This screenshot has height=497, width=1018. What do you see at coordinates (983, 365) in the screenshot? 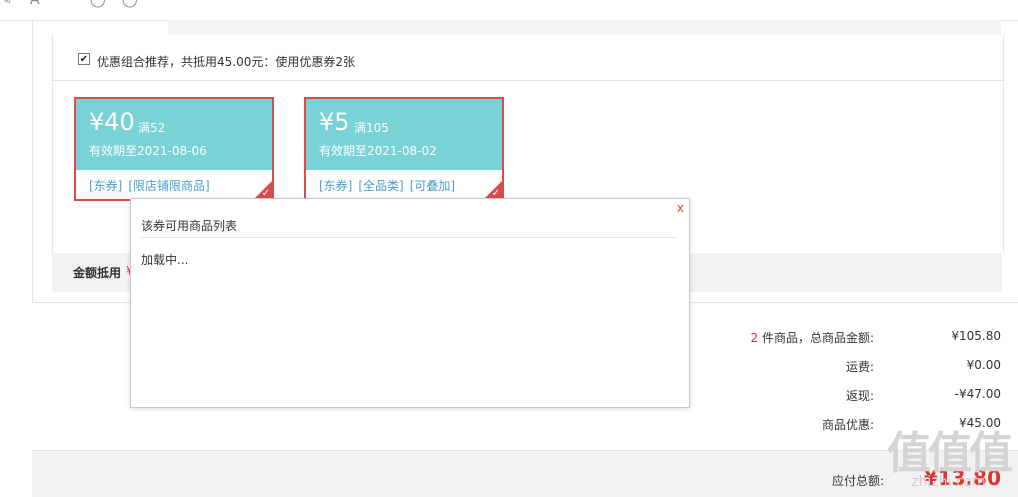
I see `shipping-value: ¥0.00` at bounding box center [983, 365].